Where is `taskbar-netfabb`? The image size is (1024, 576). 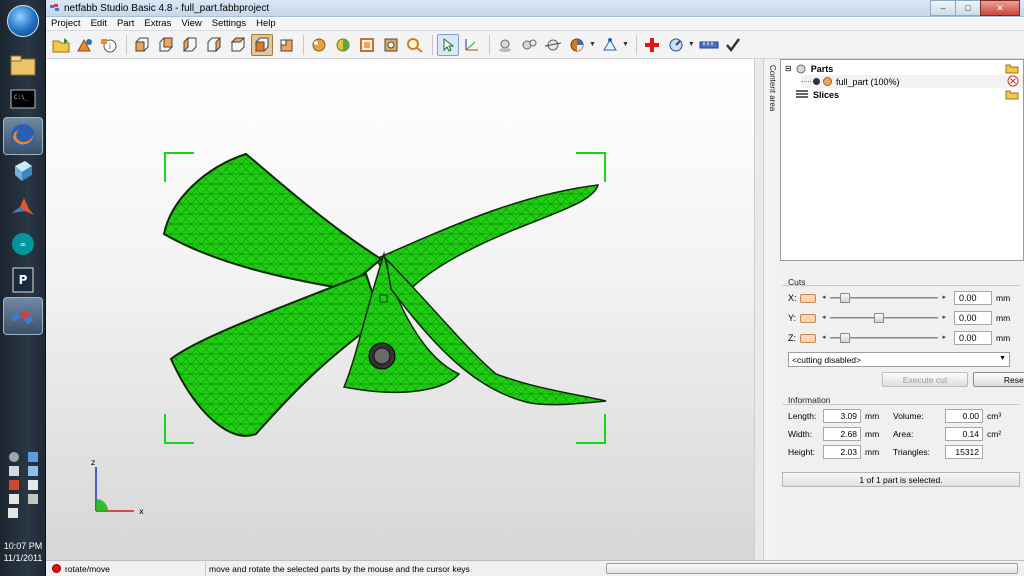 taskbar-netfabb is located at coordinates (23, 316).